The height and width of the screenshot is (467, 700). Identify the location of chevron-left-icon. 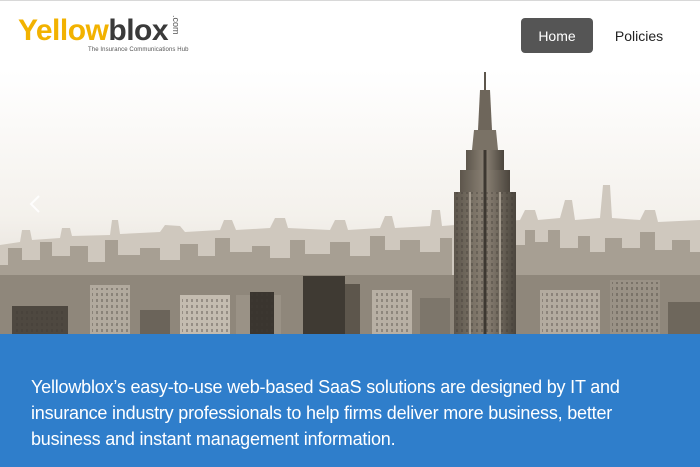
(35, 204).